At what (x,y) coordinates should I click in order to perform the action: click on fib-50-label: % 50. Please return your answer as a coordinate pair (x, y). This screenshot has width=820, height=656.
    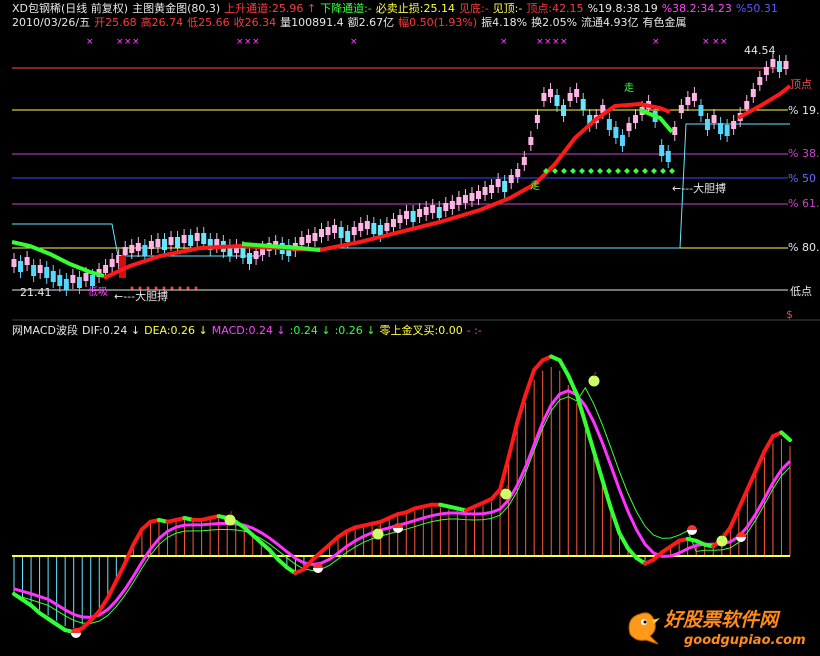
    Looking at the image, I should click on (802, 178).